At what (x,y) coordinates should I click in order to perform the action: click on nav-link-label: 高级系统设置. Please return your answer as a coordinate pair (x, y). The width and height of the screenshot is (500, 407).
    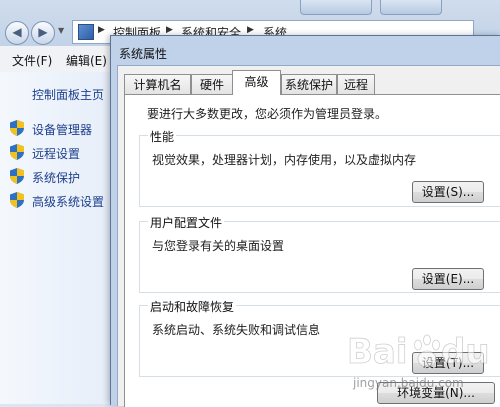
    Looking at the image, I should click on (68, 202).